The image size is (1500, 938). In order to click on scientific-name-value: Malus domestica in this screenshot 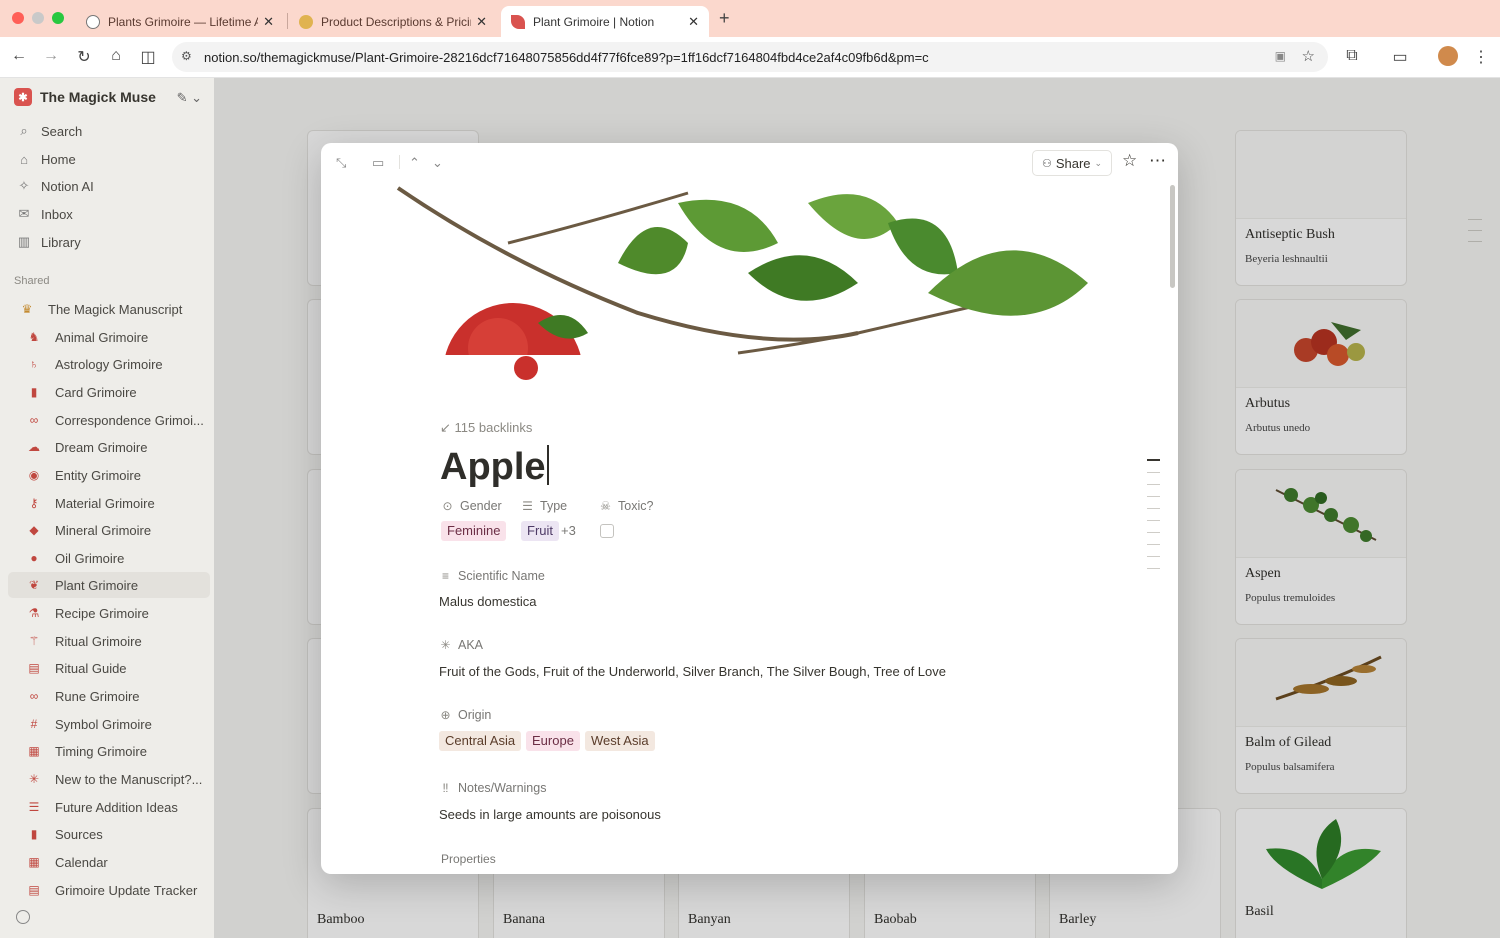, I will do `click(488, 601)`.